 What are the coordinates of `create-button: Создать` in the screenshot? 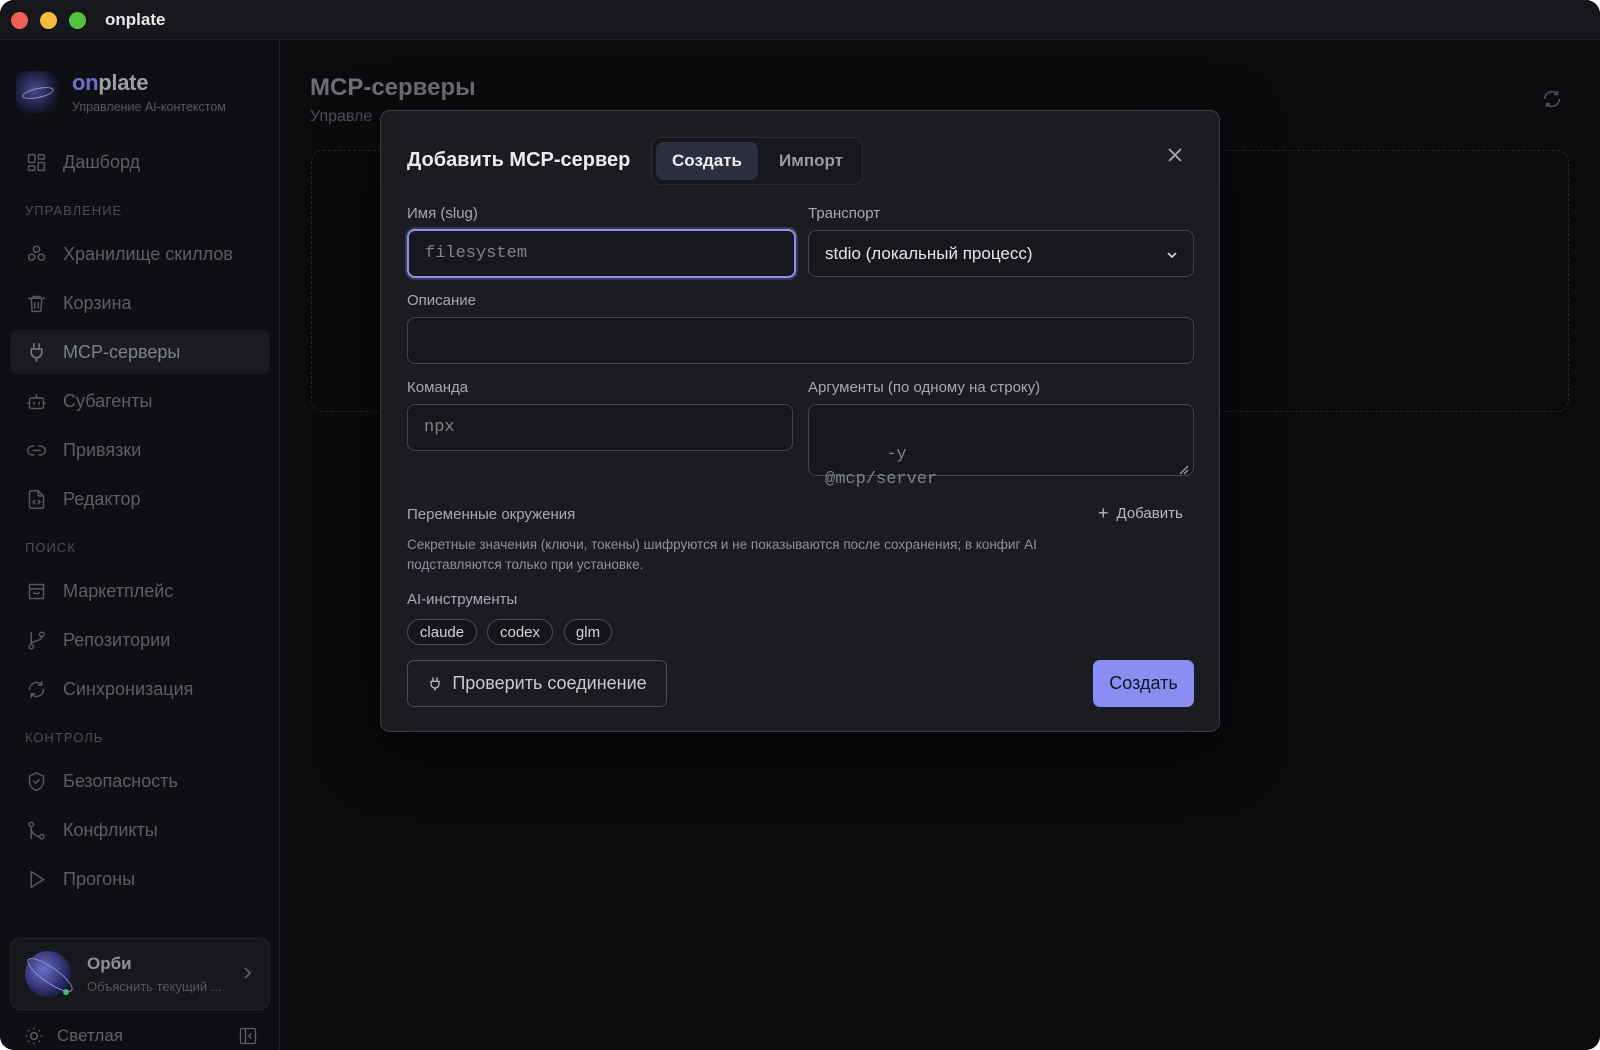 It's located at (1143, 683).